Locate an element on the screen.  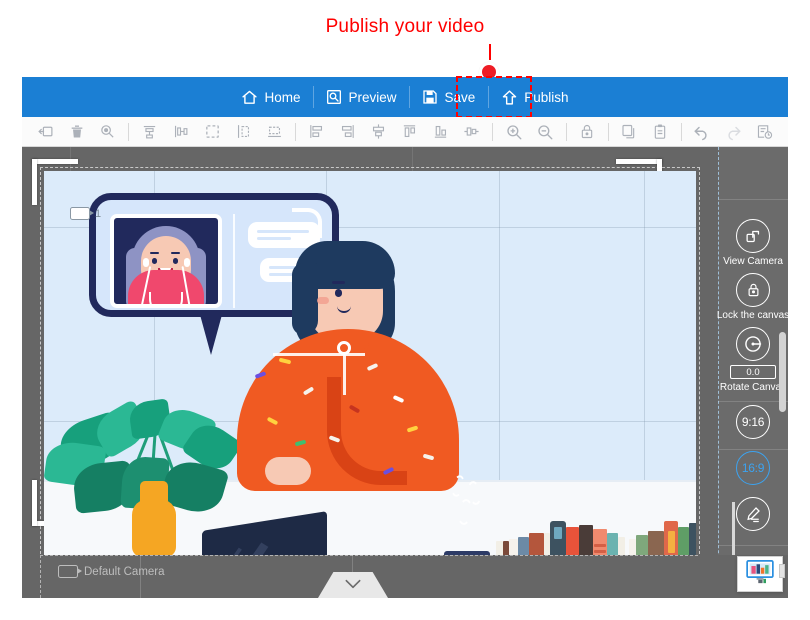
ratio-16-9-icon: 16:9 is located at coordinates (753, 468).